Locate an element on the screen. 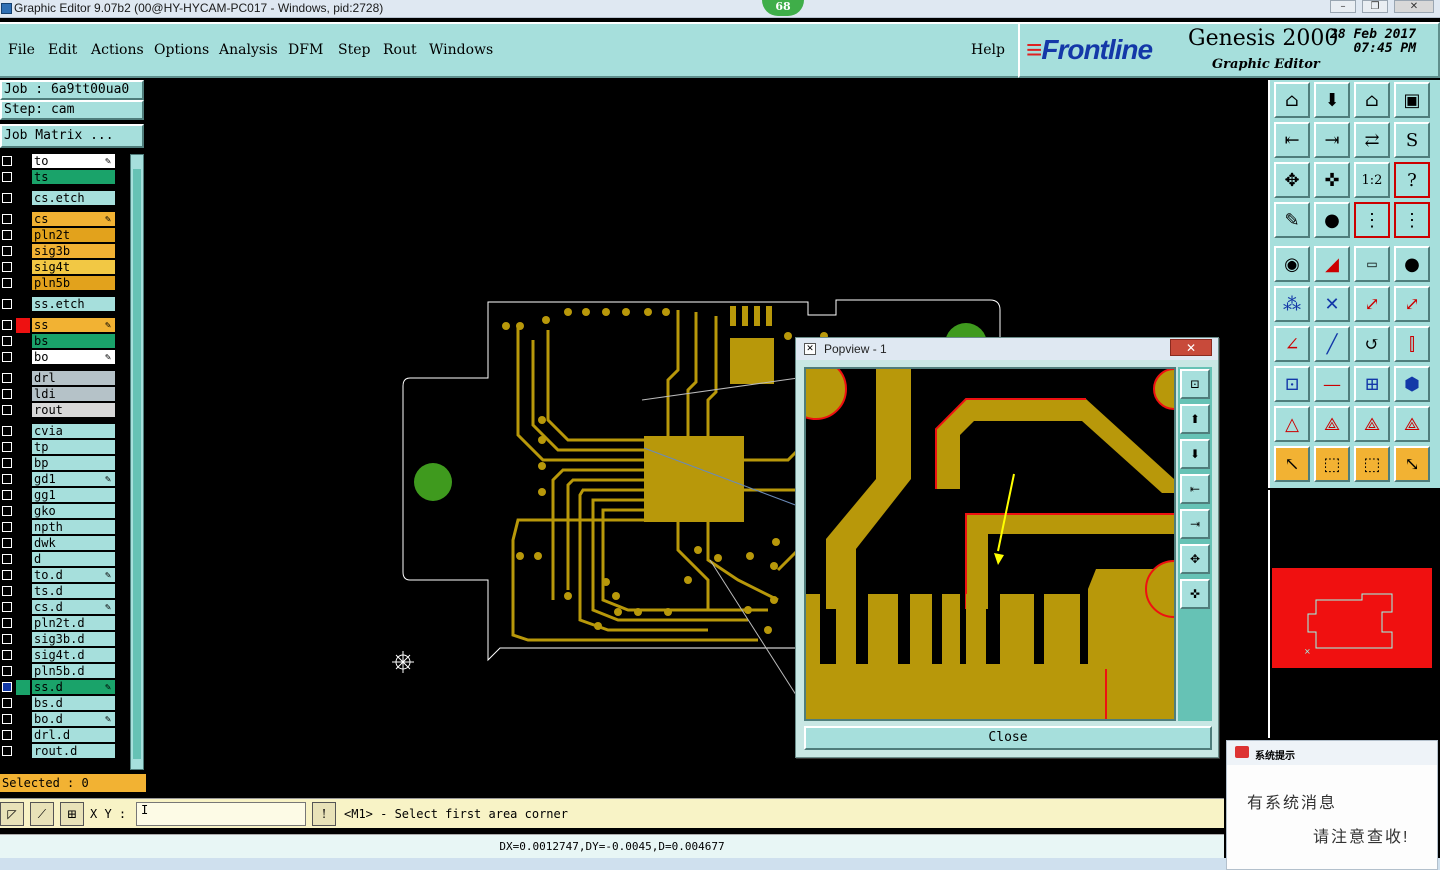  menu-step: Step is located at coordinates (354, 50).